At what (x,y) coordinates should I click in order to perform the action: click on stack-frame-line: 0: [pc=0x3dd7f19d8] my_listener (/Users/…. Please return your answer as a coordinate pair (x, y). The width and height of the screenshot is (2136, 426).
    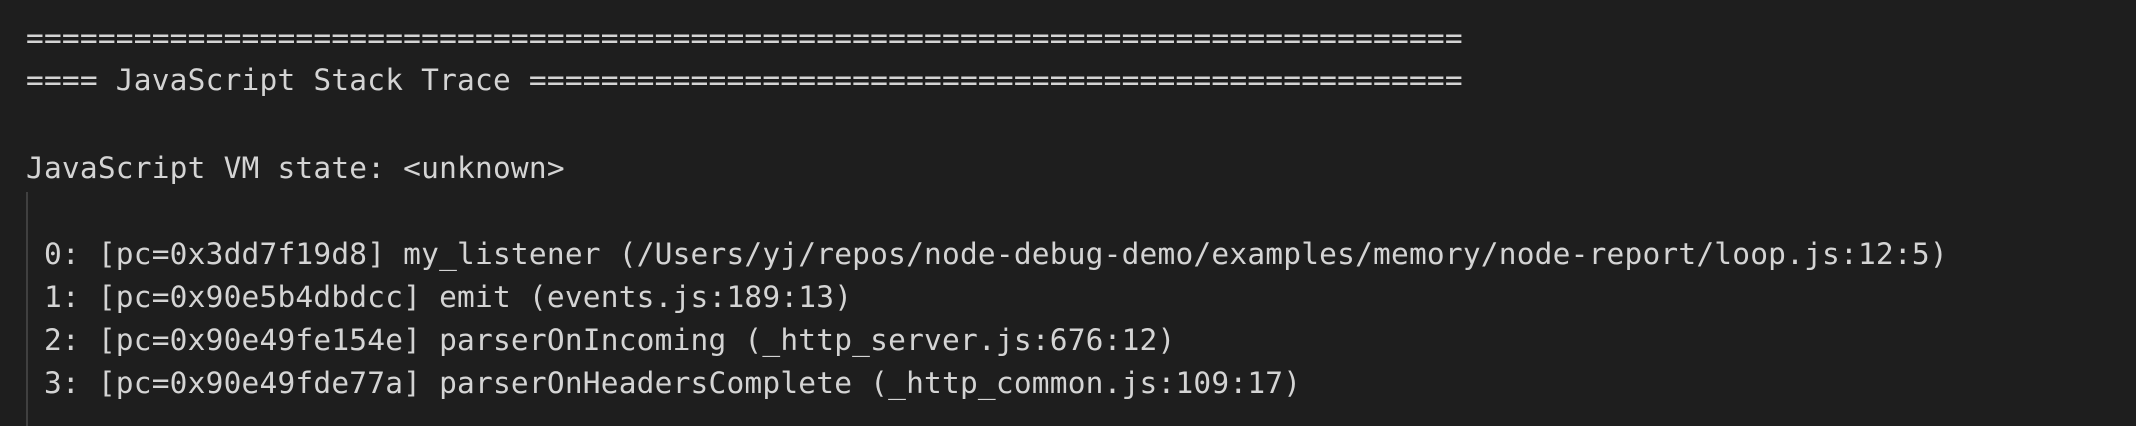
    Looking at the image, I should click on (987, 254).